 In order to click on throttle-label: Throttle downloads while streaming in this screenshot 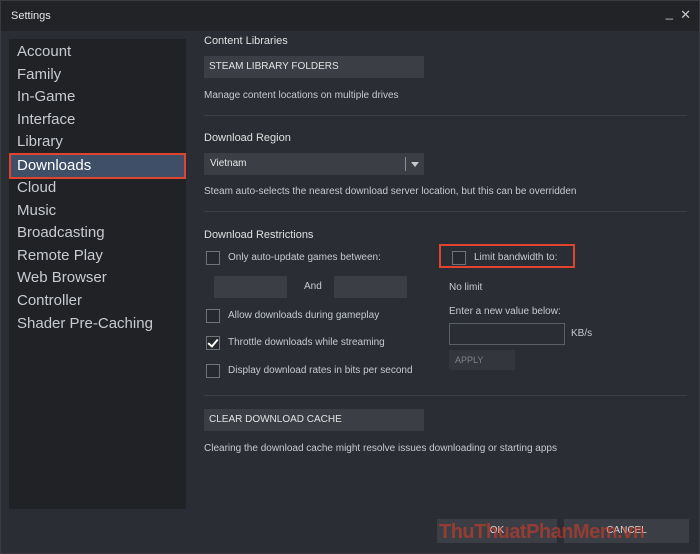, I will do `click(306, 342)`.